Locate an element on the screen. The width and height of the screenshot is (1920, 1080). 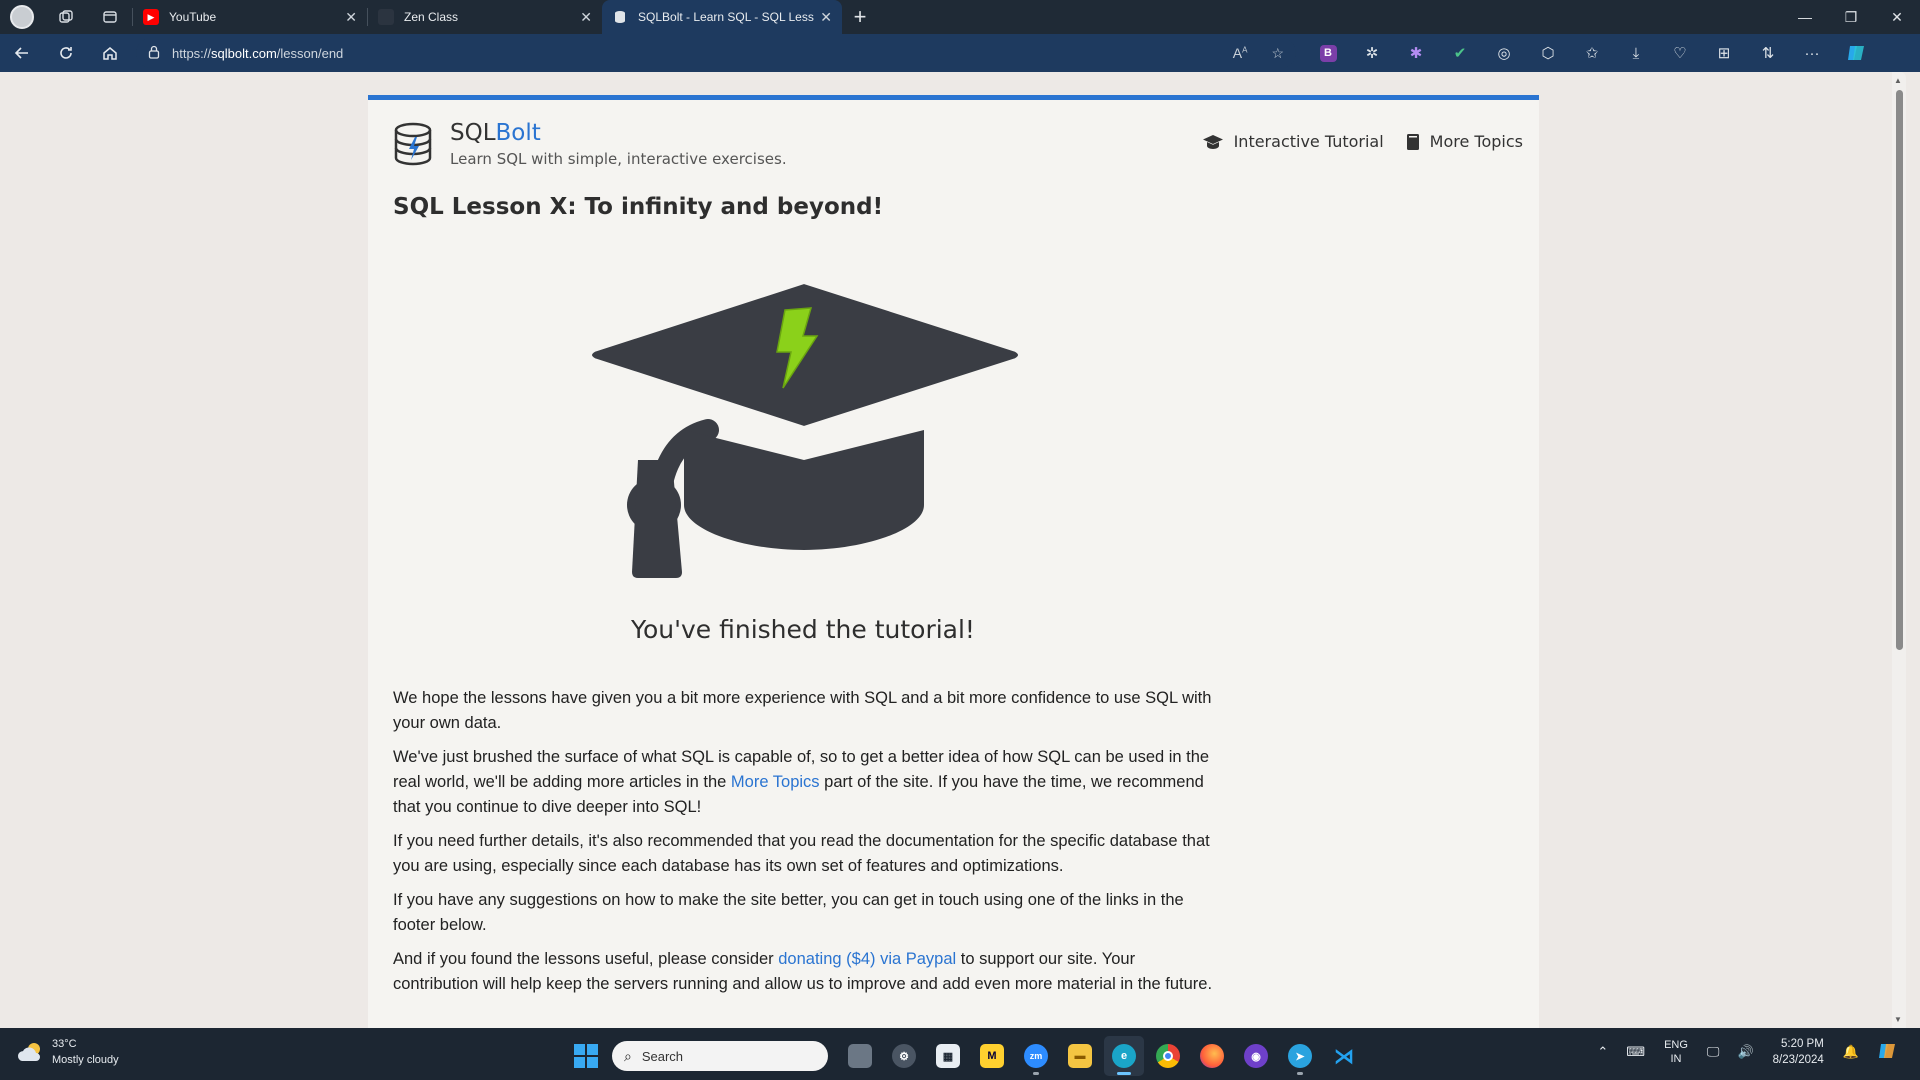
nav-interactive-tutorial: Interactive Tutorial is located at coordinates (1293, 141).